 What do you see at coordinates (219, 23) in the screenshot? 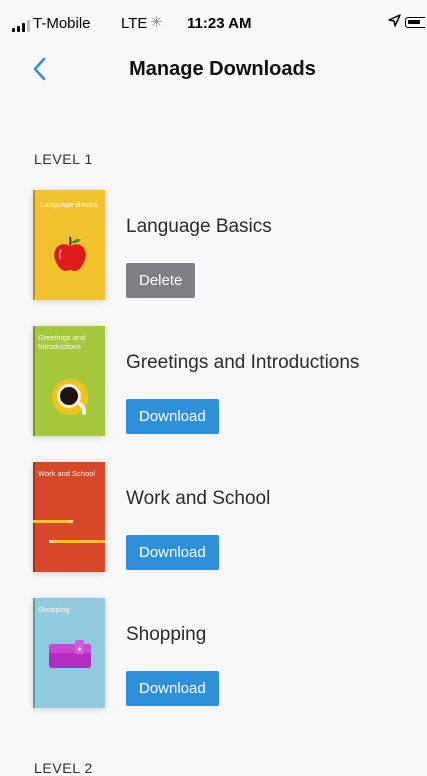
I see `status-time: 11:23 AM` at bounding box center [219, 23].